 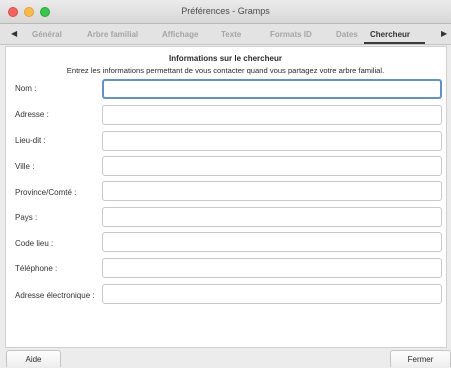 I want to click on email-field, so click(x=272, y=294).